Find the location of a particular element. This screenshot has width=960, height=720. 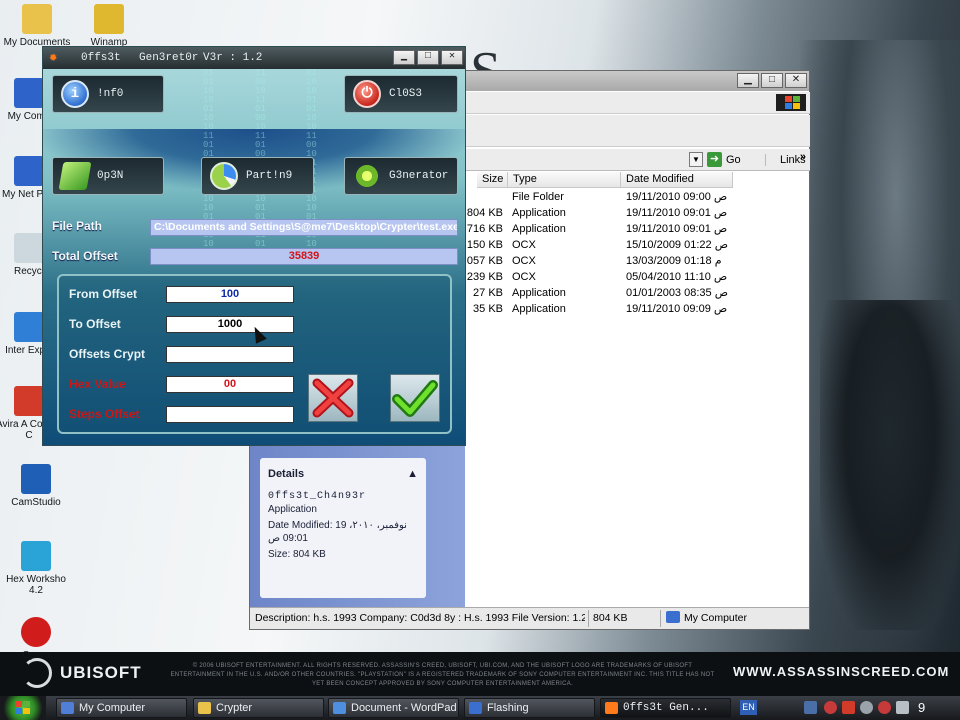

security-tray-icon is located at coordinates (830, 707).